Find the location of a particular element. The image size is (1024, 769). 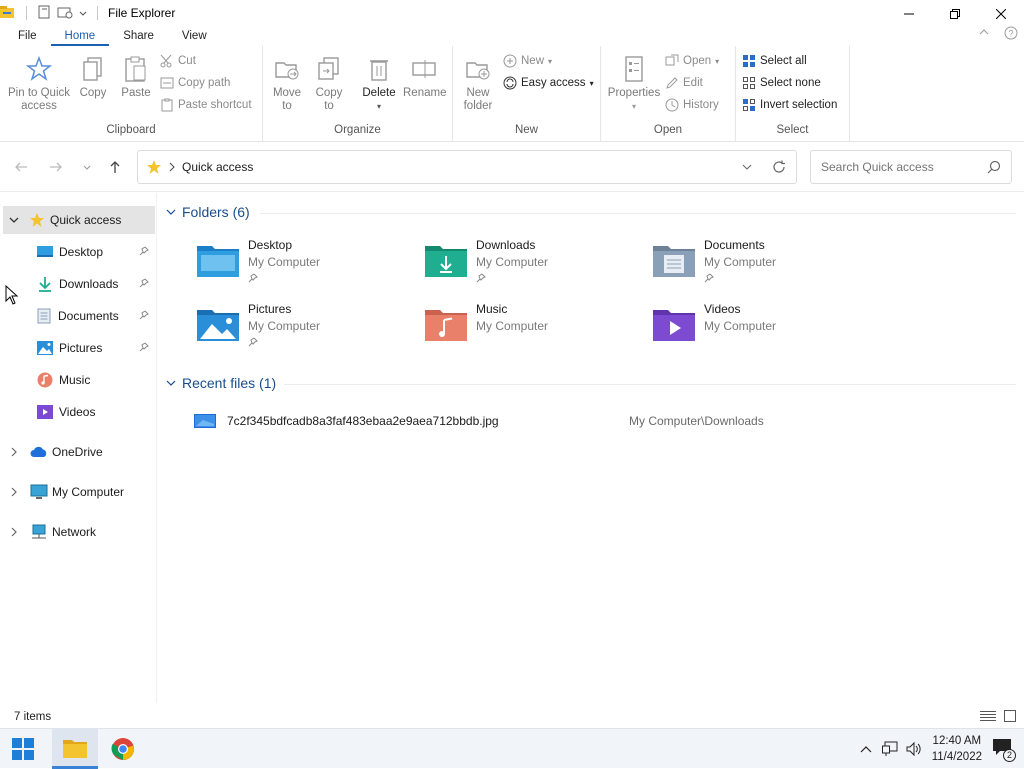

sidebar-item-pictures: Pictures is located at coordinates (77, 348).